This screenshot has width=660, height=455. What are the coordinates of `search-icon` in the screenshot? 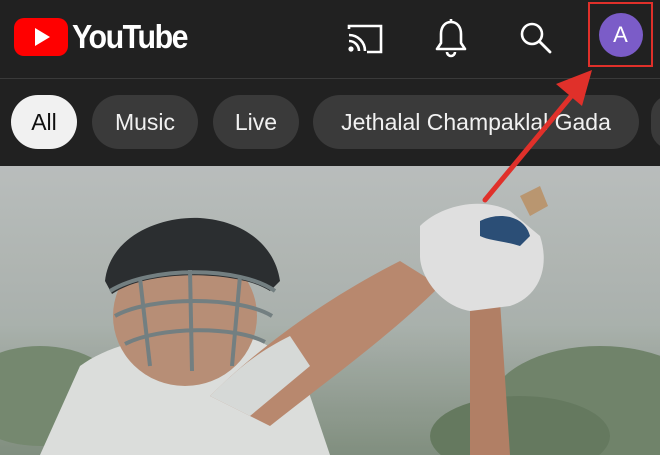 It's located at (536, 38).